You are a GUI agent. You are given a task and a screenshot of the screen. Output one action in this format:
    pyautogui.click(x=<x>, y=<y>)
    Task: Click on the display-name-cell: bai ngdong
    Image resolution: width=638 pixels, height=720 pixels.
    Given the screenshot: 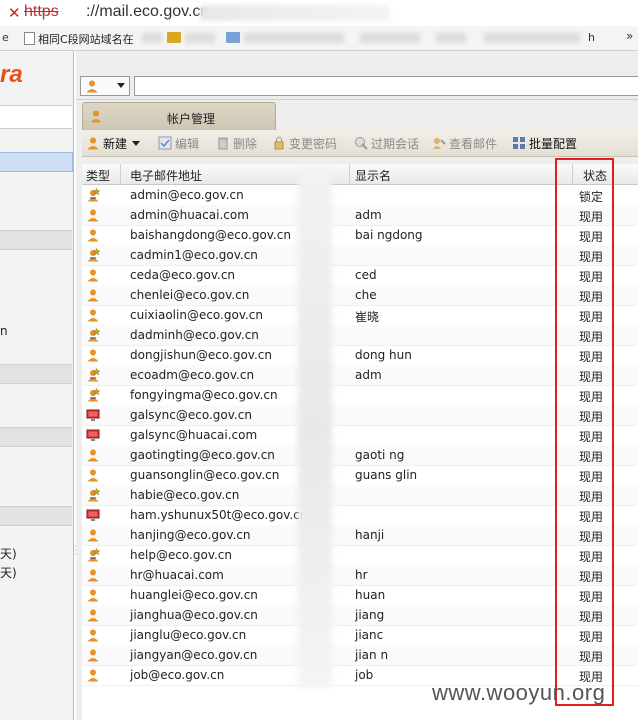 What is the action you would take?
    pyautogui.click(x=389, y=235)
    